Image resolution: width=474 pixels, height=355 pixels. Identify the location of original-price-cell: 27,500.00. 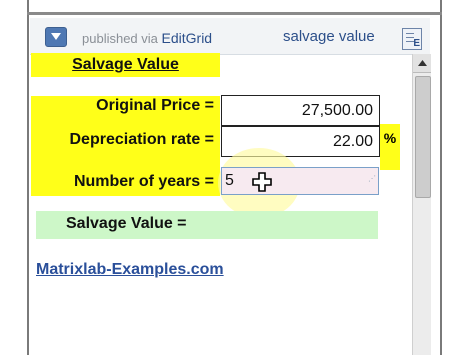
(300, 110).